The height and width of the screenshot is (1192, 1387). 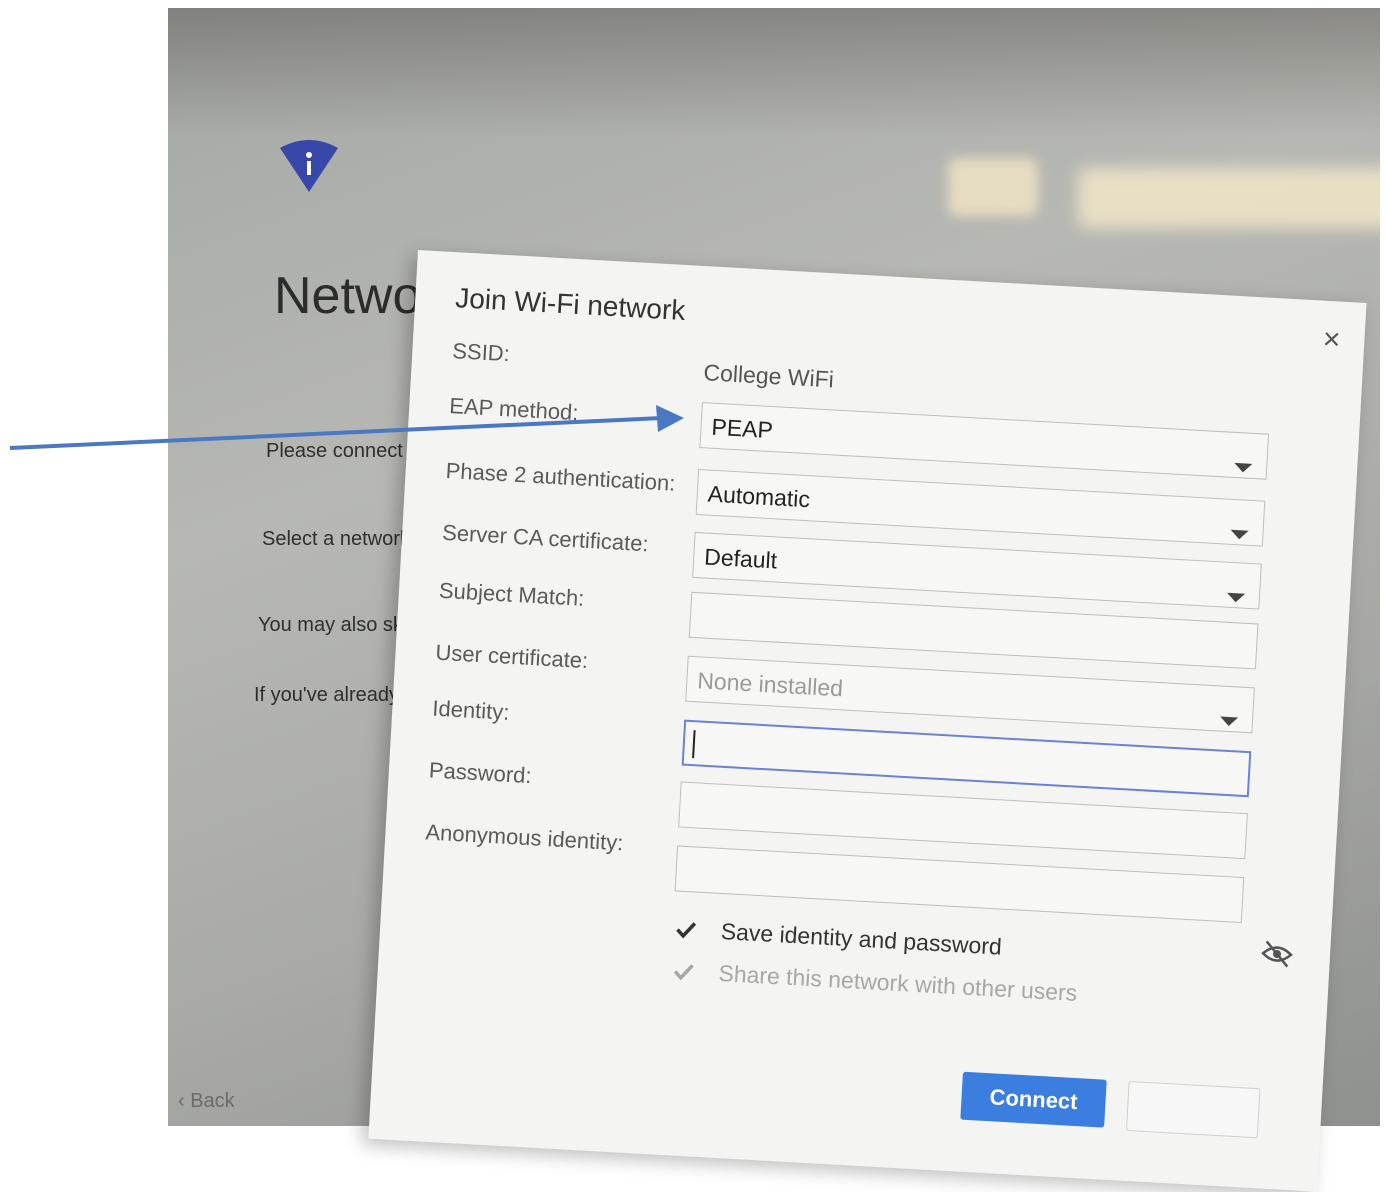 What do you see at coordinates (1193, 1109) in the screenshot?
I see `cancel-button` at bounding box center [1193, 1109].